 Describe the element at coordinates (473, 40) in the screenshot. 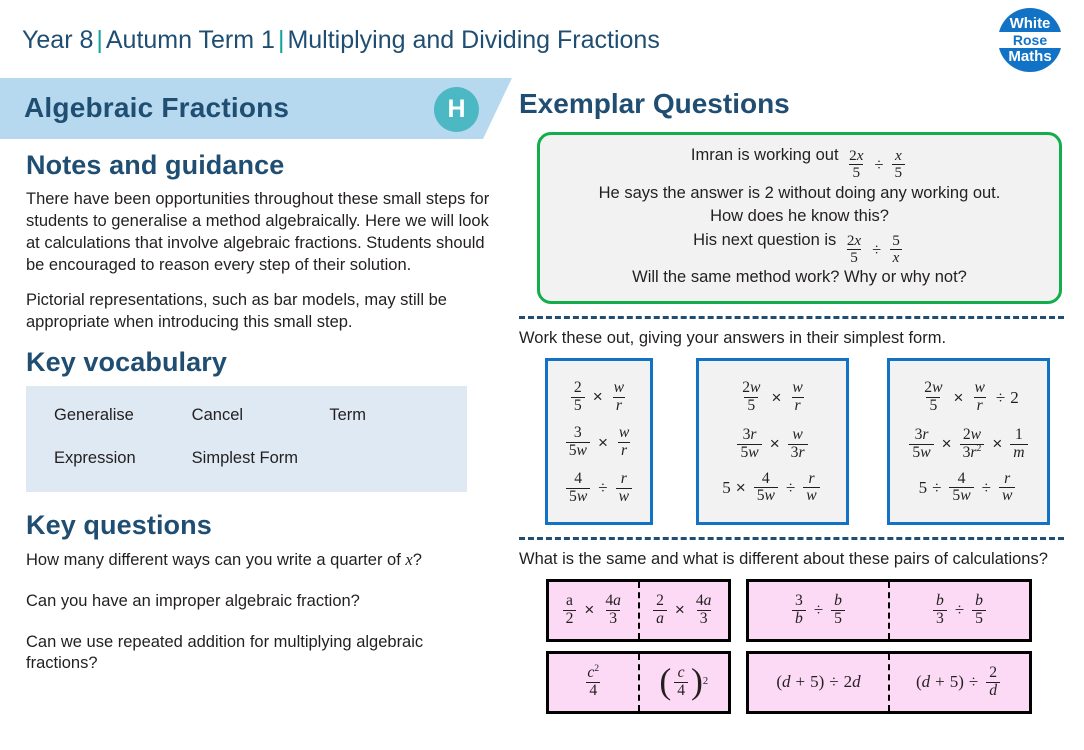

I see `breadcrumb-topic: Multiplying and Dividing Fractions` at that location.